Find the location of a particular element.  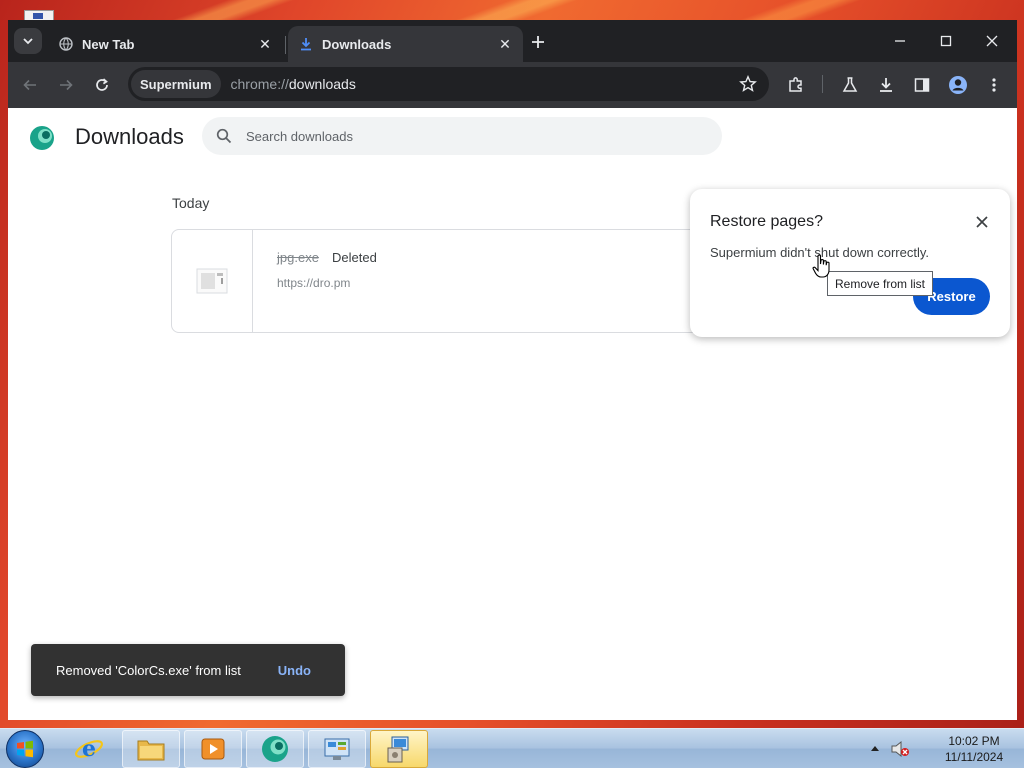

reload-icon is located at coordinates (102, 84).